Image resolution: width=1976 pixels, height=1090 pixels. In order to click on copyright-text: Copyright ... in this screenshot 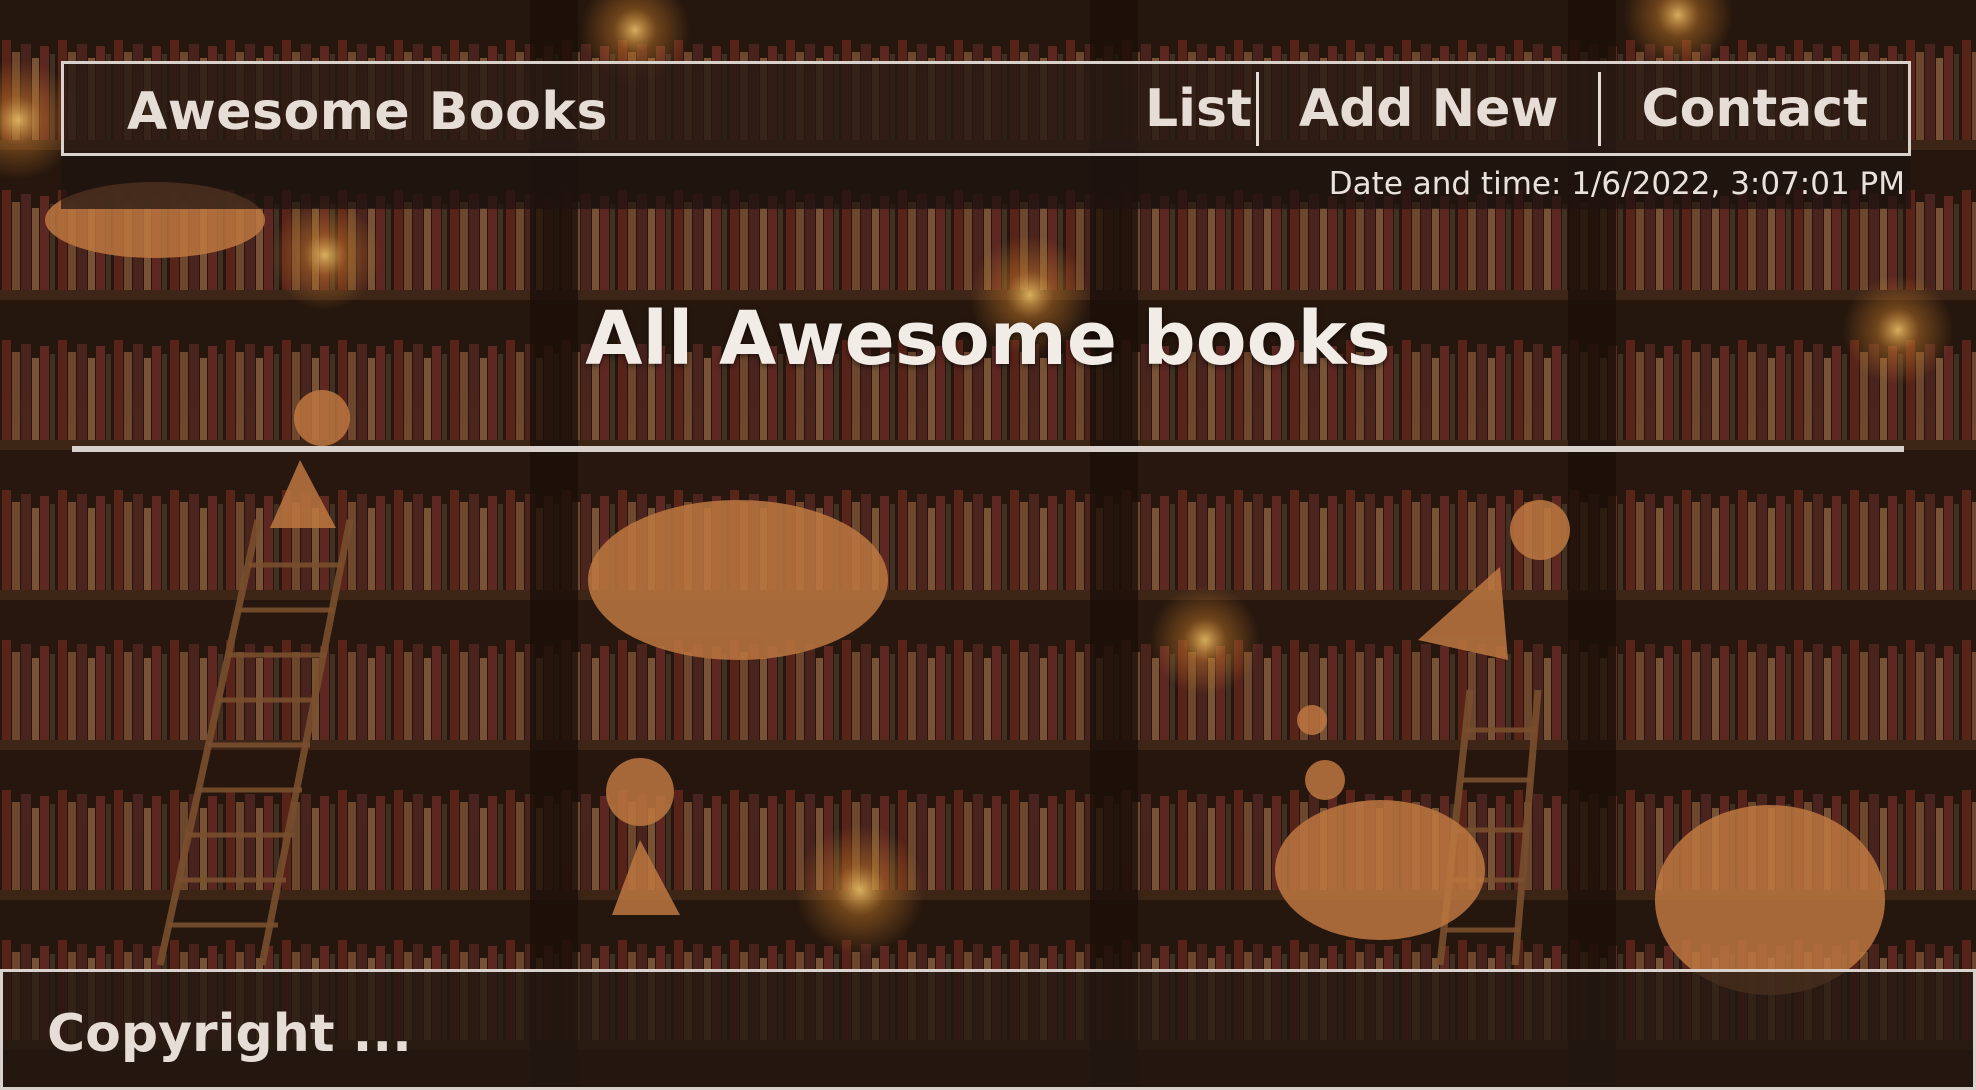, I will do `click(229, 1034)`.